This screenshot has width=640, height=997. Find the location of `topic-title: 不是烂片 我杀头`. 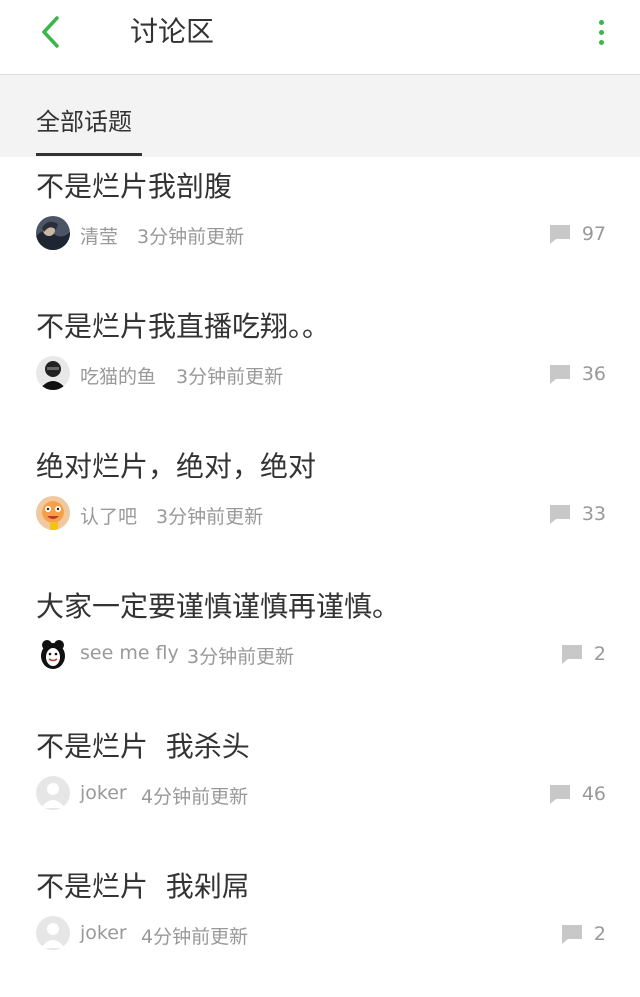

topic-title: 不是烂片 我杀头 is located at coordinates (143, 747).